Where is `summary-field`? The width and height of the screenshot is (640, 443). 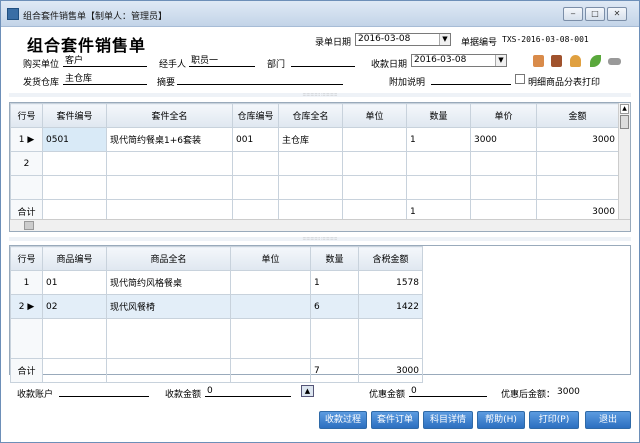 summary-field is located at coordinates (260, 79).